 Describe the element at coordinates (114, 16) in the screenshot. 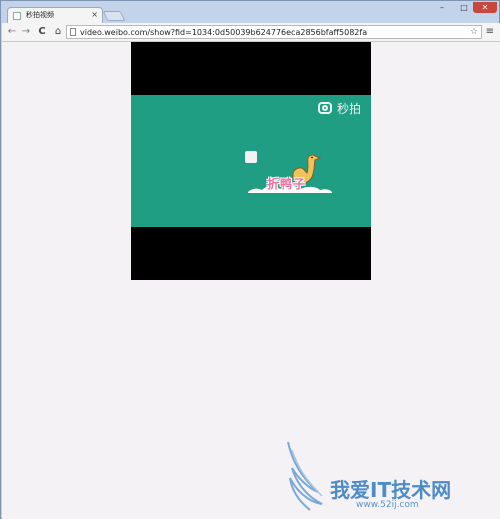

I see `new-tab-button` at that location.